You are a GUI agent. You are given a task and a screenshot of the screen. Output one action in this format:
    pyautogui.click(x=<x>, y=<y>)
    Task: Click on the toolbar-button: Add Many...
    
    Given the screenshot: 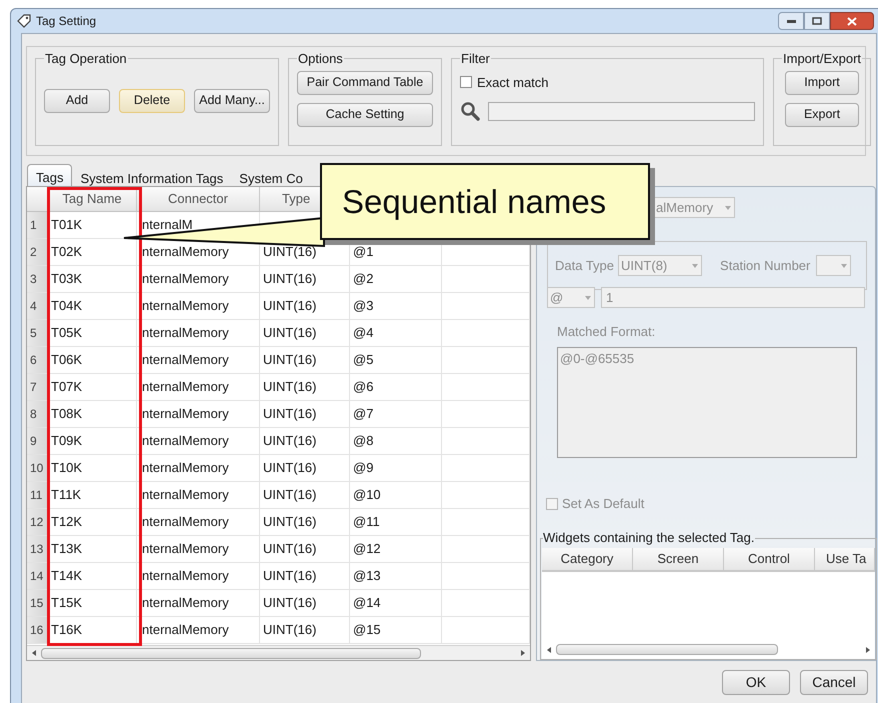 What is the action you would take?
    pyautogui.click(x=232, y=100)
    